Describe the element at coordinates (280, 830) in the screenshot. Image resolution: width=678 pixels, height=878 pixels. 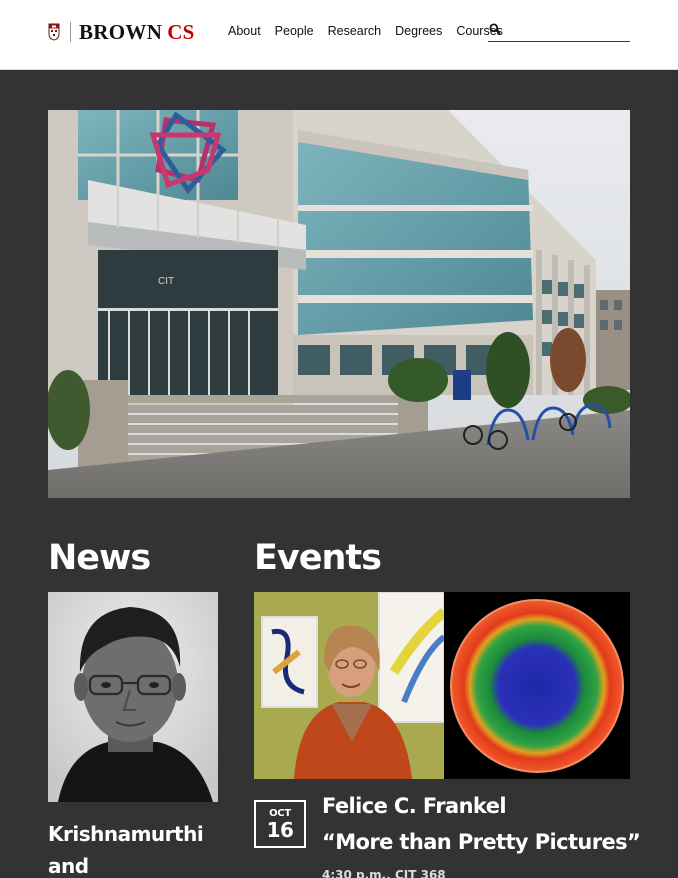
I see `event-day: 16` at that location.